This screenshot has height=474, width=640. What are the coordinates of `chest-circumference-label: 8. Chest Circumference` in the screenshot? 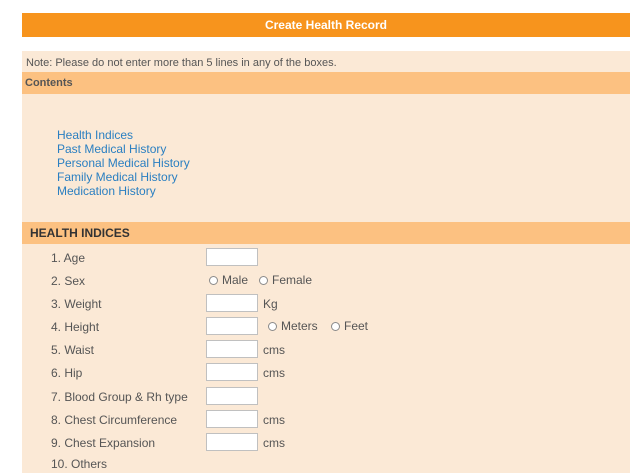 It's located at (114, 420).